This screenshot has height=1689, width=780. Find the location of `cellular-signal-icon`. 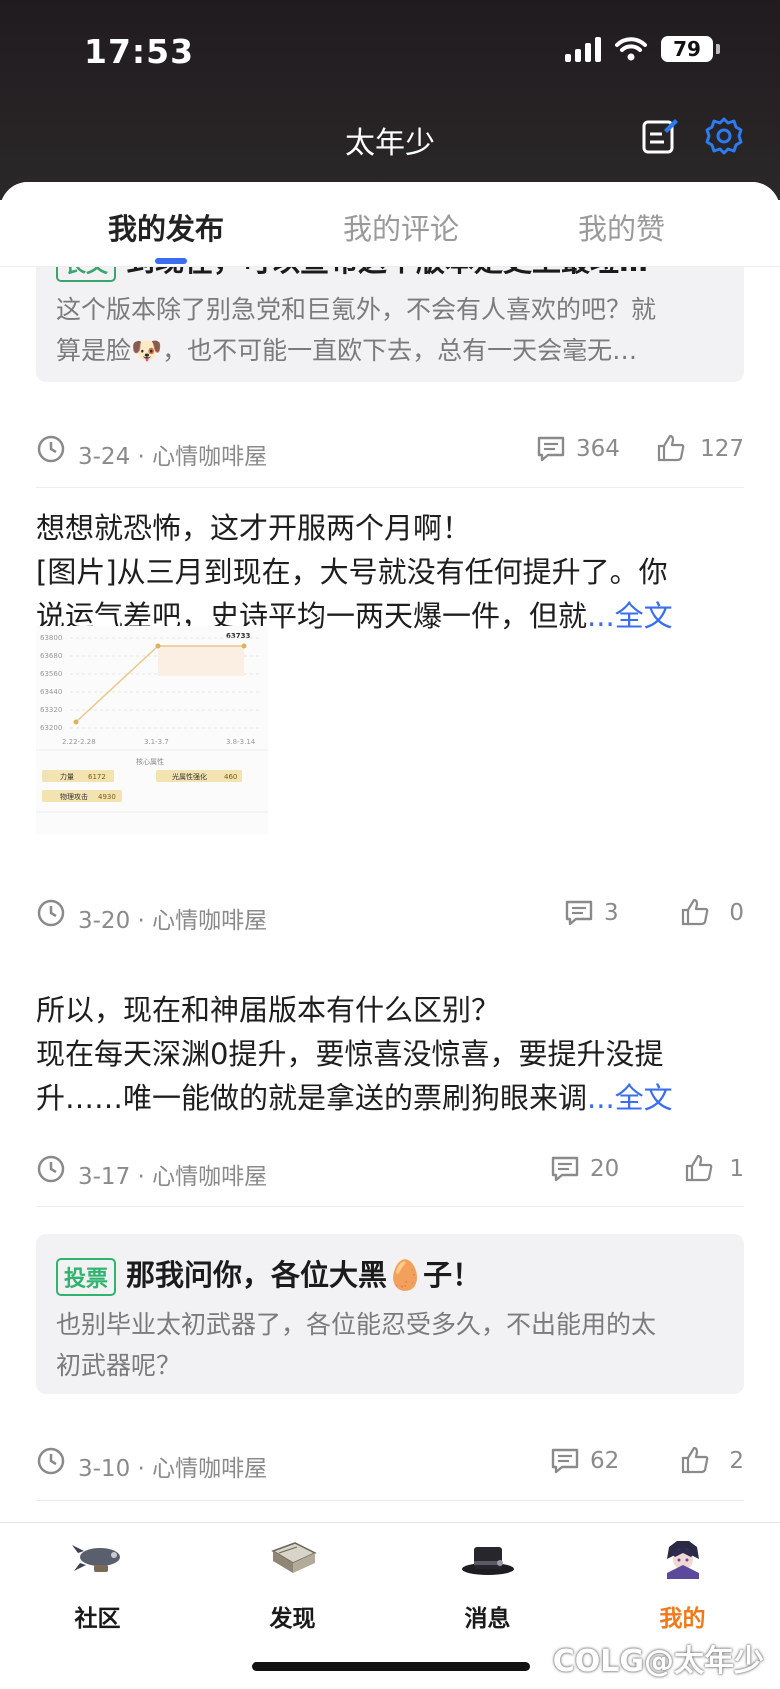

cellular-signal-icon is located at coordinates (583, 49).